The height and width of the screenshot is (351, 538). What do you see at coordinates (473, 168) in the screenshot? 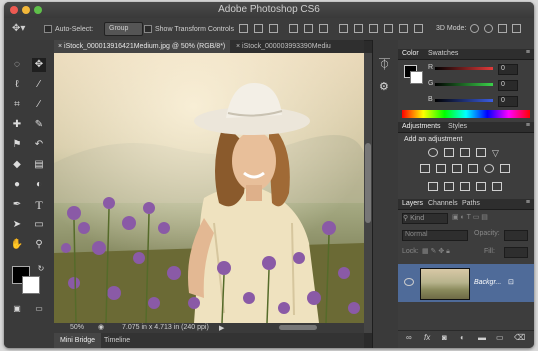
I see `black-white-icon` at bounding box center [473, 168].